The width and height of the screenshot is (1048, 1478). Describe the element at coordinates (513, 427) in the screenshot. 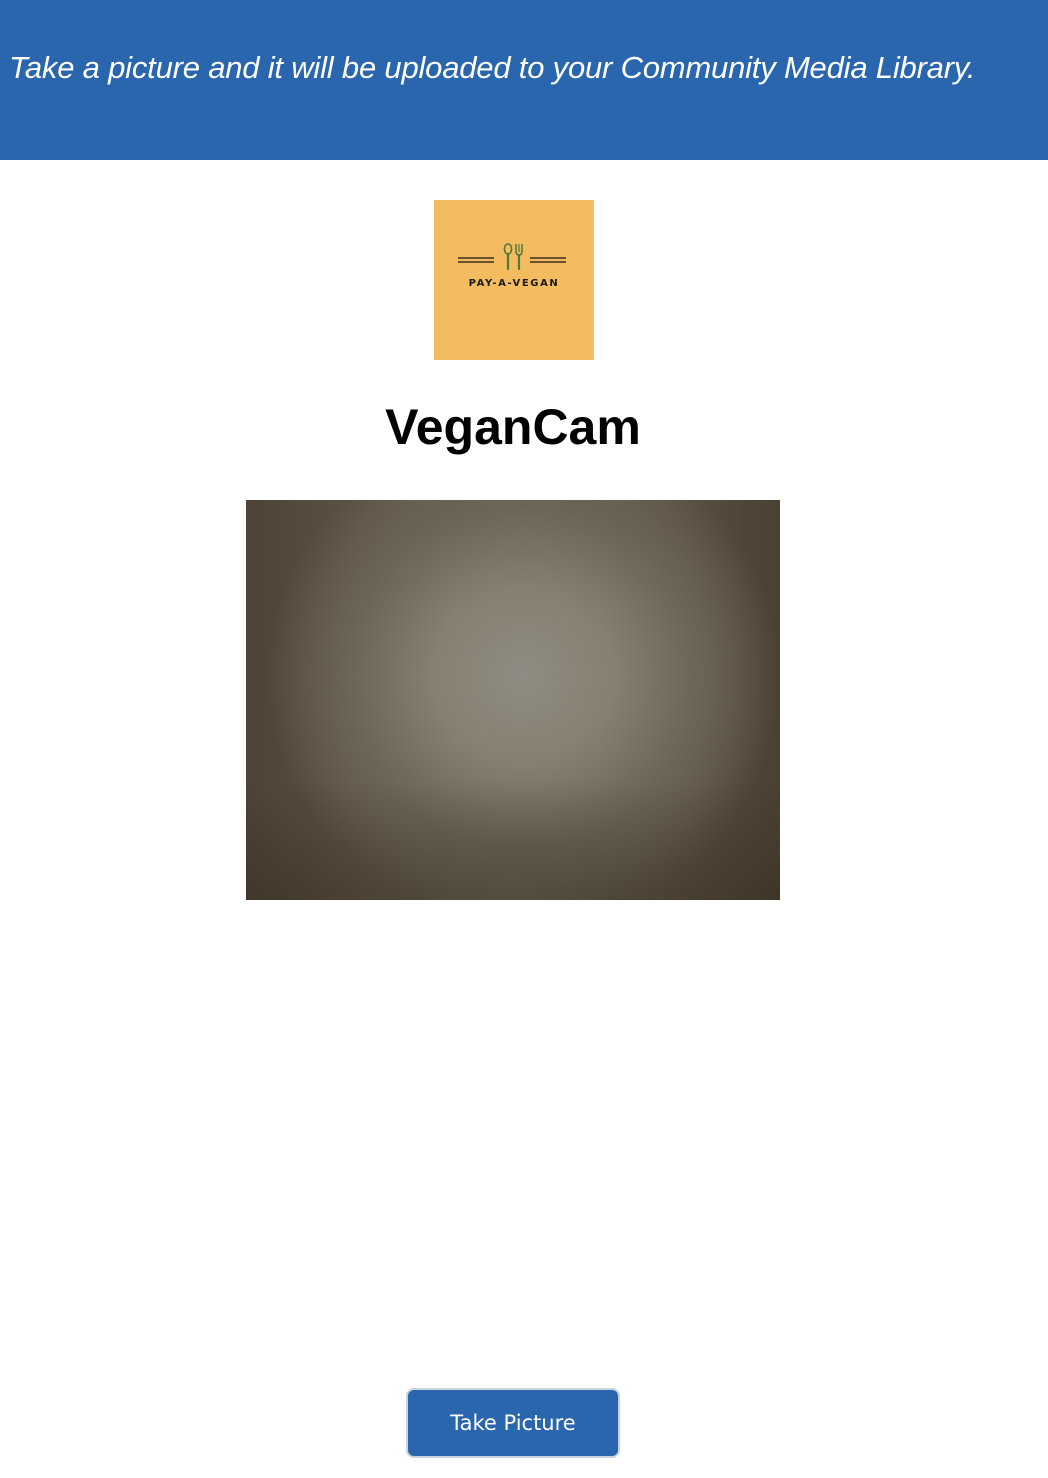

I see `page-title: VeganCam` at that location.